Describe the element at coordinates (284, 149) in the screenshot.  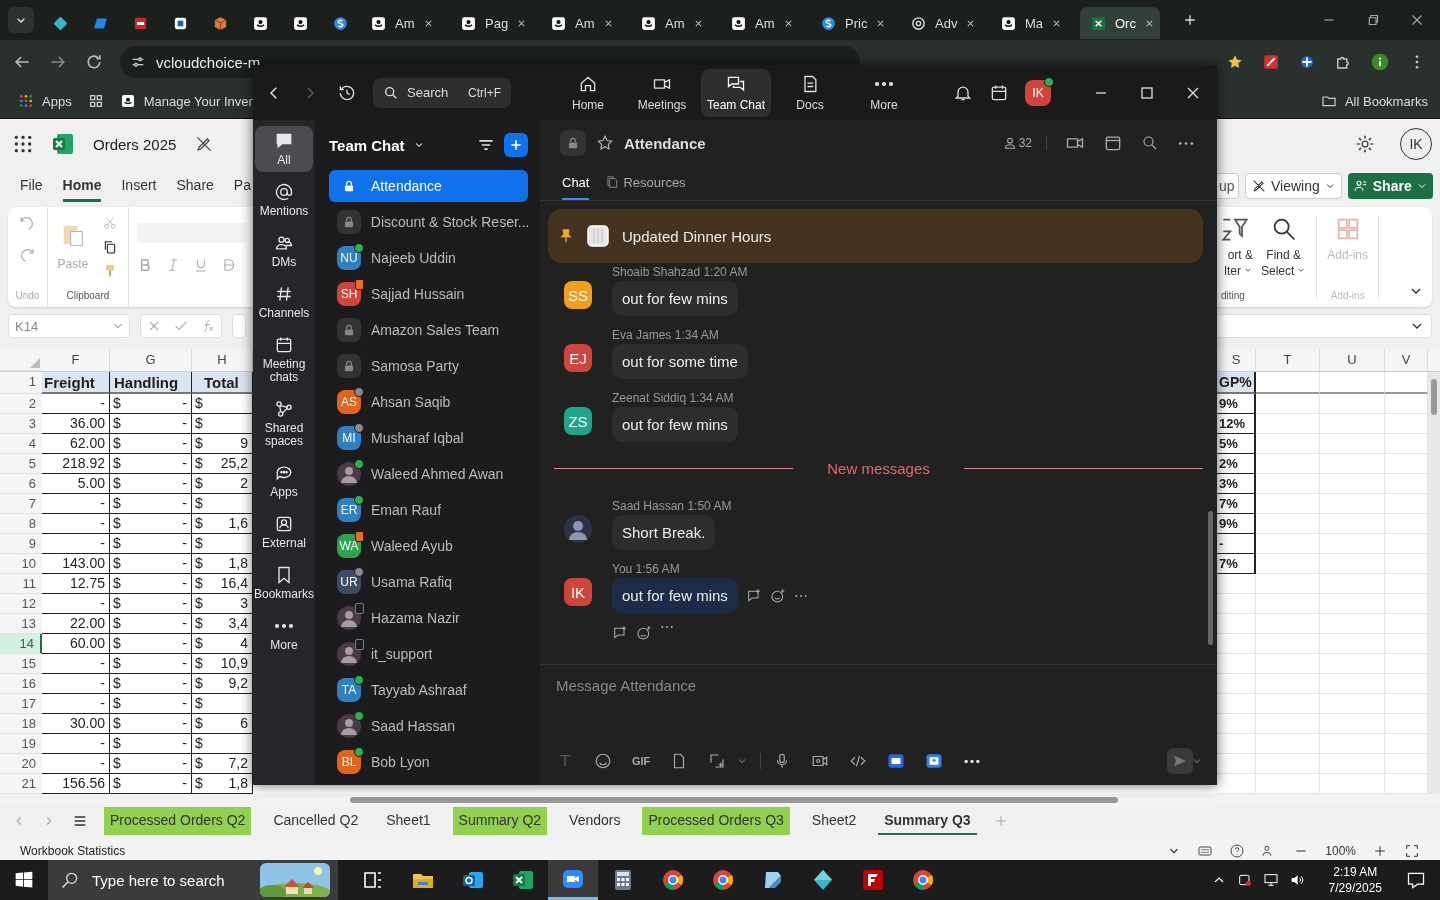
I see `sidebar-item: All` at that location.